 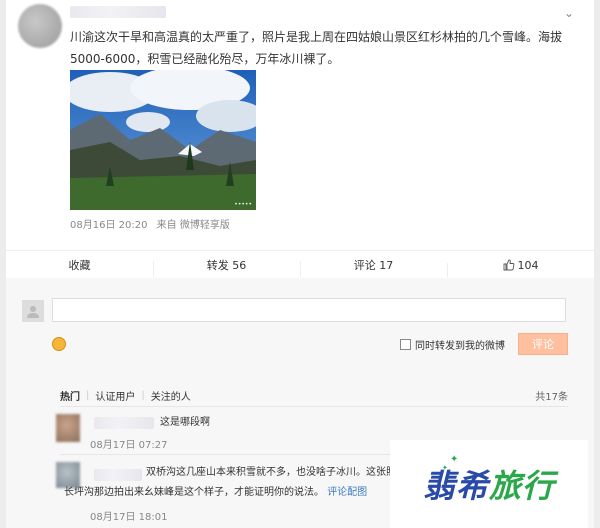 I want to click on repost-label: 转发 56, so click(x=226, y=265).